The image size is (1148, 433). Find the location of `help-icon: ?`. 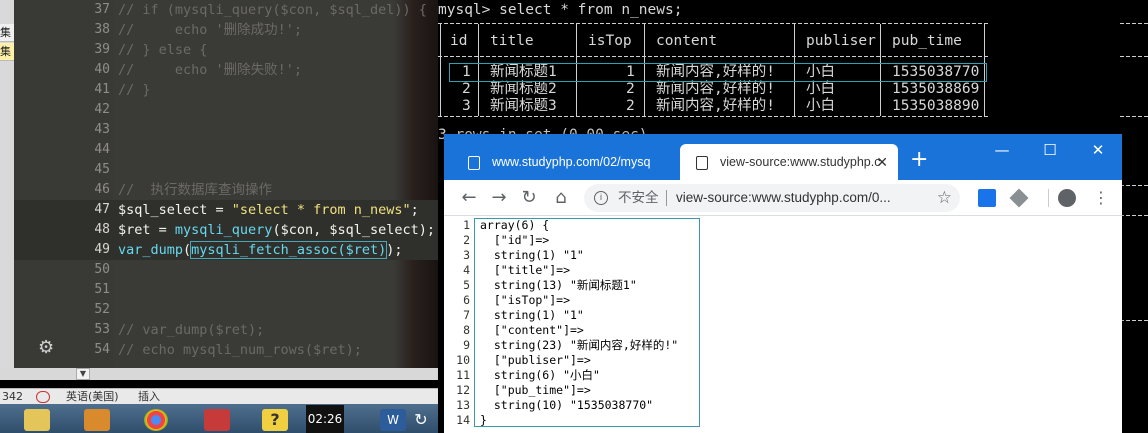

help-icon: ? is located at coordinates (275, 420).